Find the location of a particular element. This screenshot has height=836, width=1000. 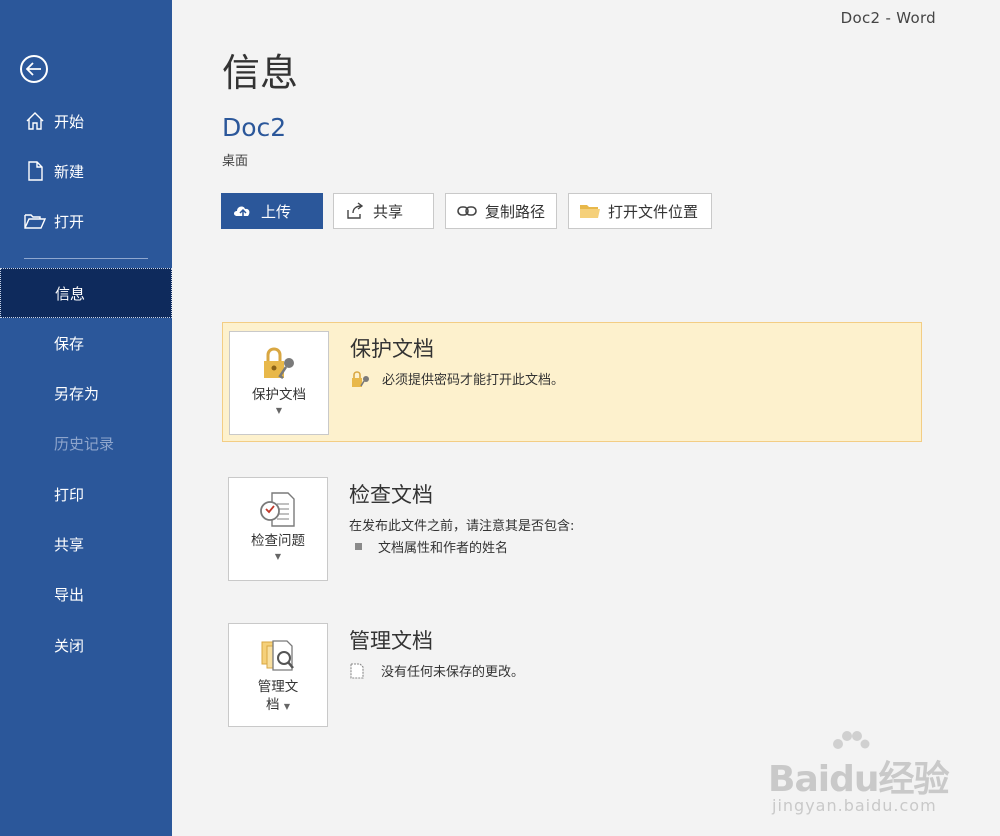

nav-item-close: 关闭 is located at coordinates (86, 645).